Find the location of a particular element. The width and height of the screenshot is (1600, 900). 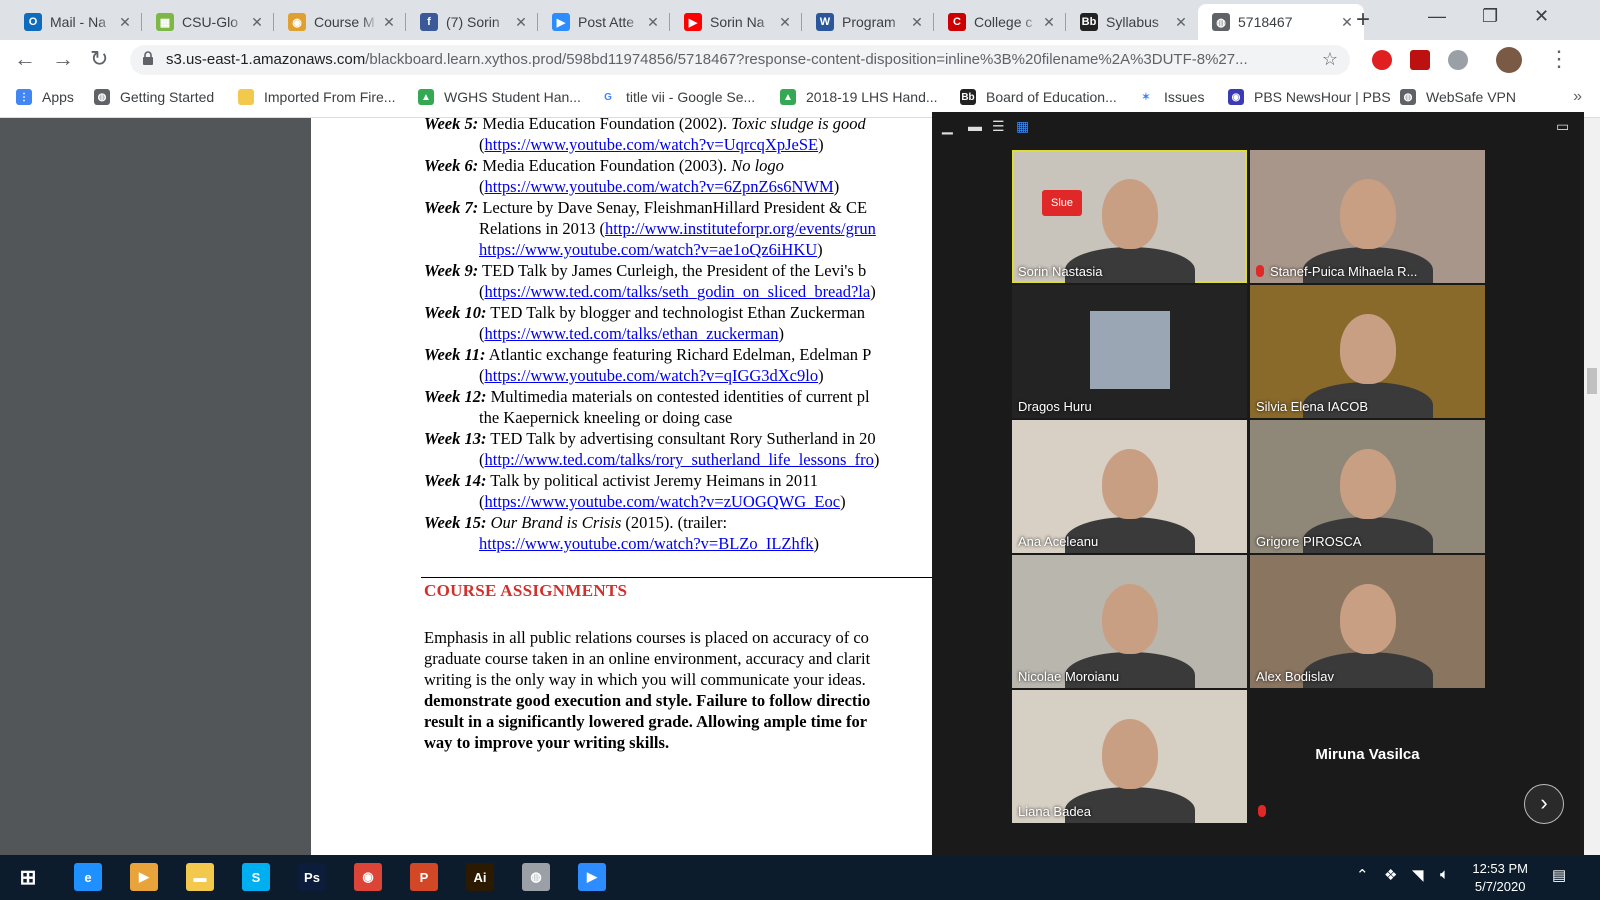

bookmark-item: ◍ Getting Started is located at coordinates (154, 97).